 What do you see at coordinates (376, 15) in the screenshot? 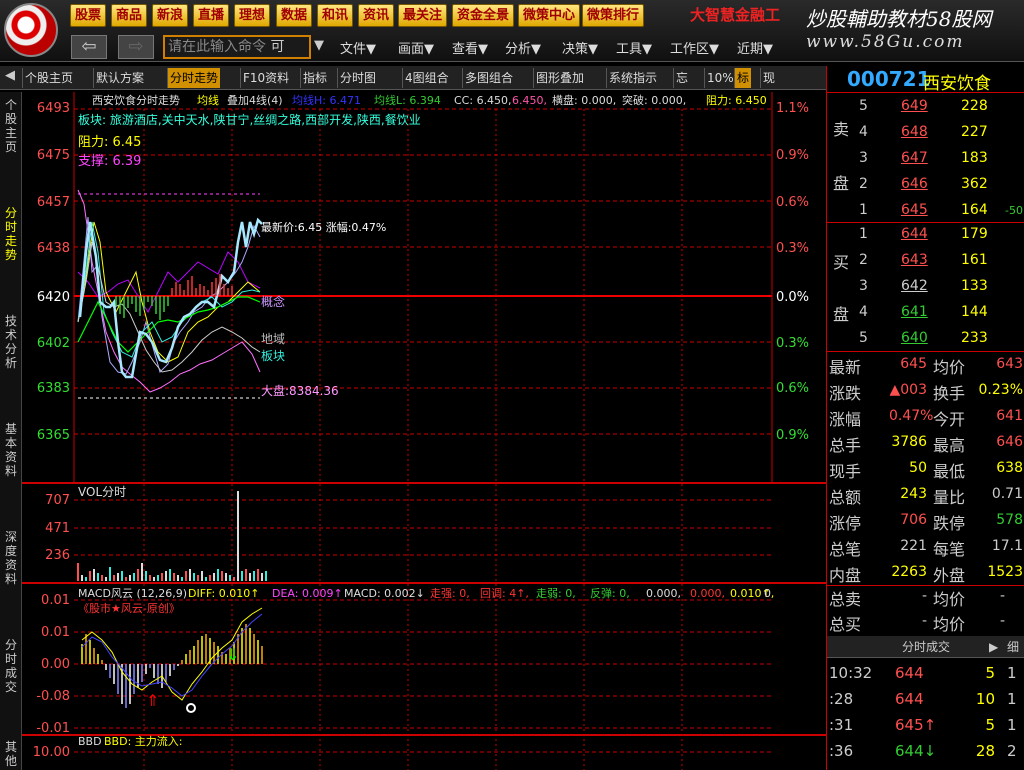
I see `top-button-7: 资讯` at bounding box center [376, 15].